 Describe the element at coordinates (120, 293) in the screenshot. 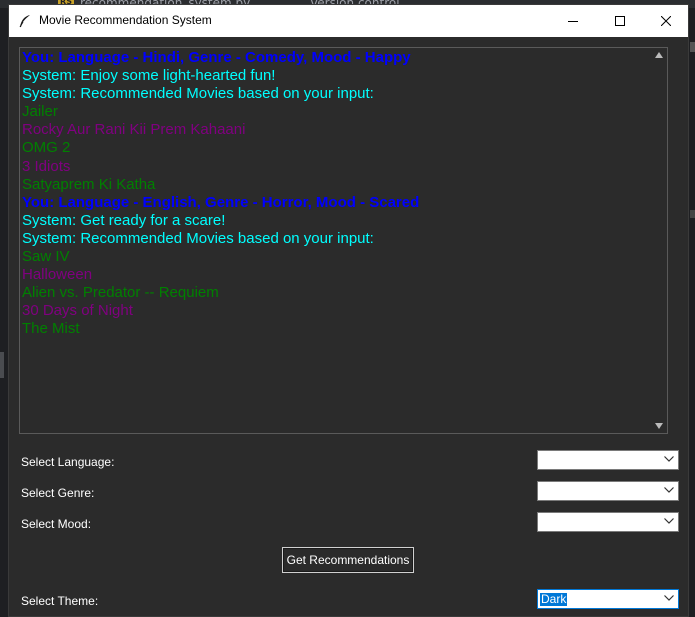

I see `chat-line-green: Alien vs. Predator -- Requiem` at that location.